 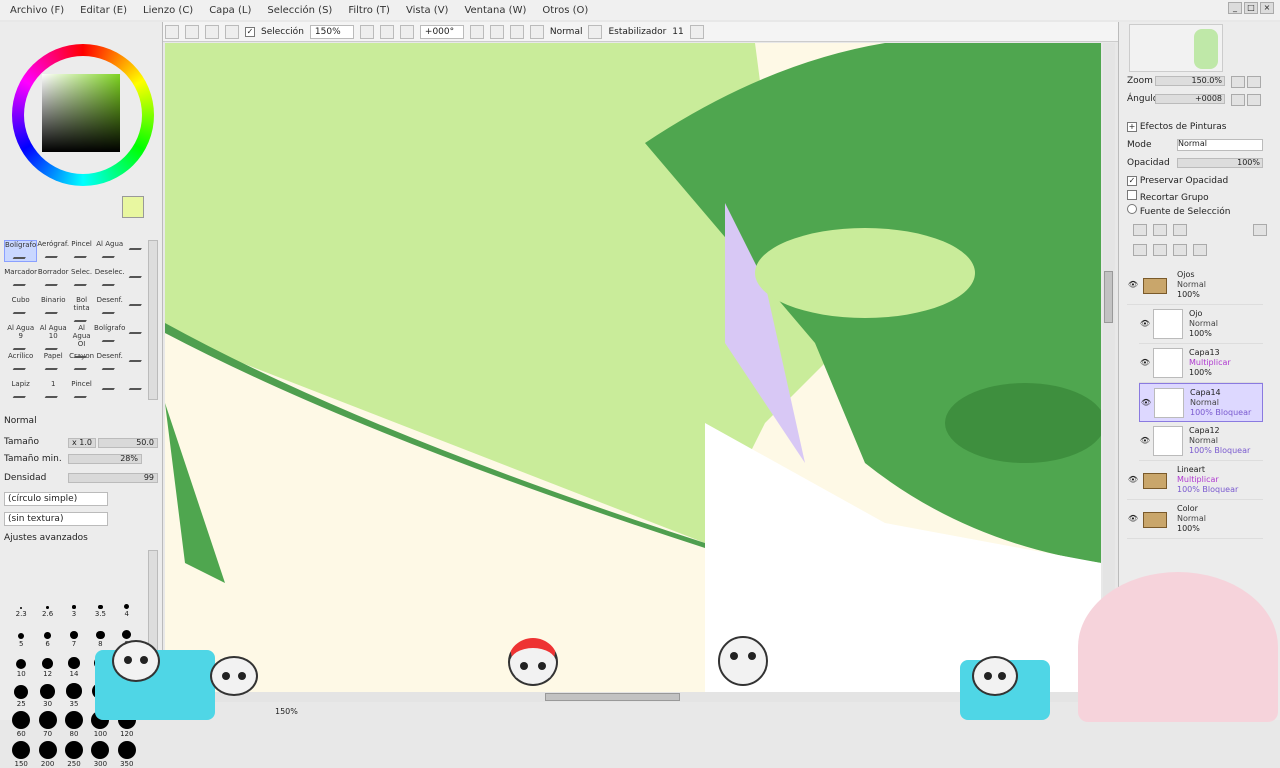 What do you see at coordinates (127, 754) in the screenshot?
I see `brush-size-option: 350` at bounding box center [127, 754].